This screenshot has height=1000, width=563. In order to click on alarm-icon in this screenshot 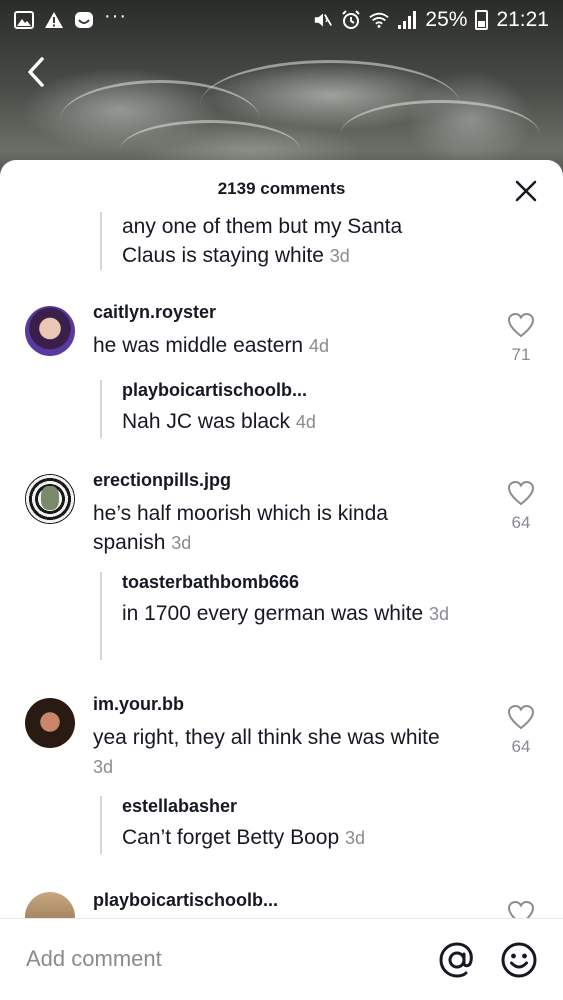, I will do `click(351, 19)`.